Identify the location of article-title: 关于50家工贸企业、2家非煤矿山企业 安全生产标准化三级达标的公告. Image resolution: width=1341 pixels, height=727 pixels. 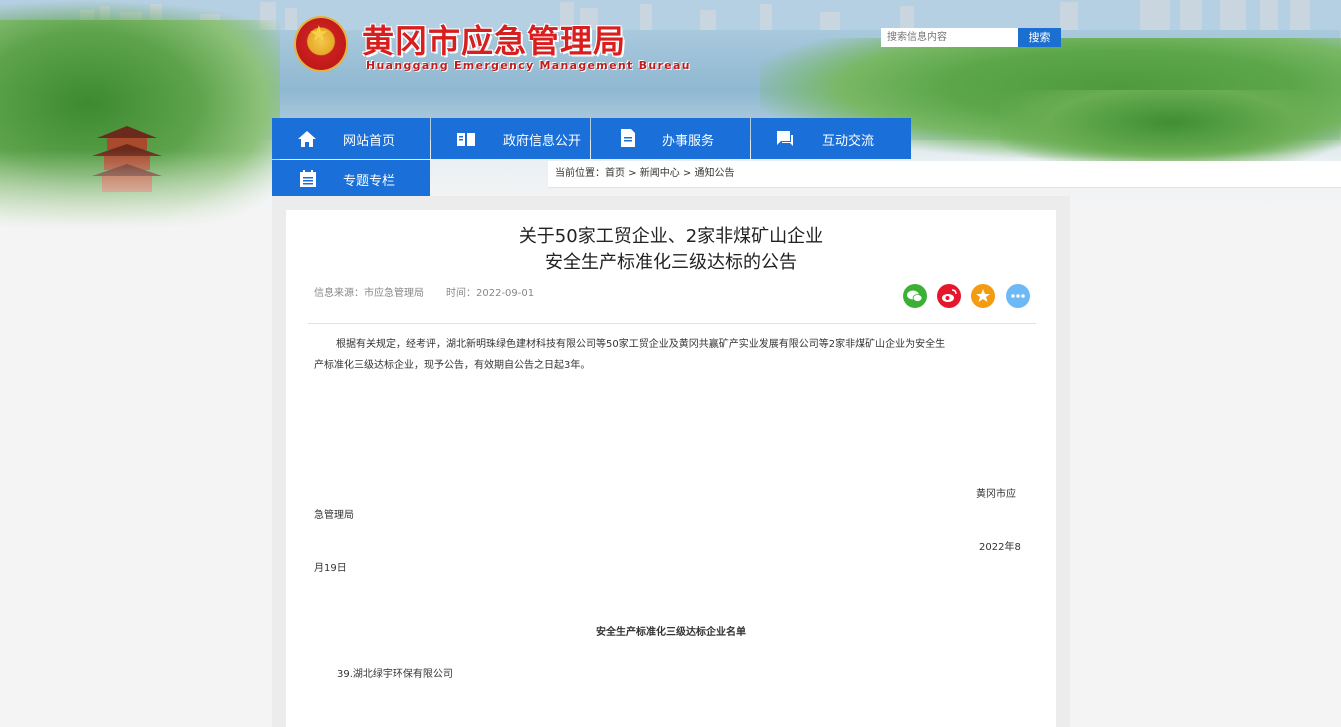
(671, 250).